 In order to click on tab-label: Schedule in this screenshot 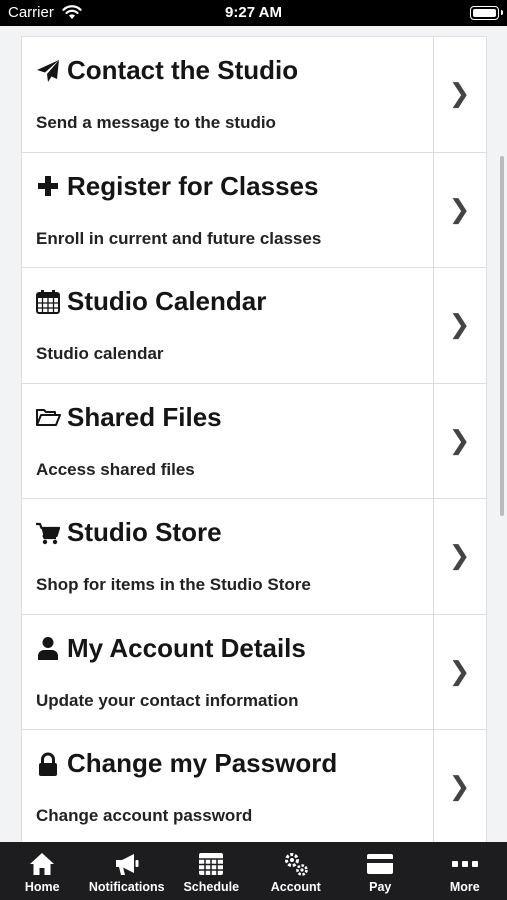, I will do `click(211, 887)`.